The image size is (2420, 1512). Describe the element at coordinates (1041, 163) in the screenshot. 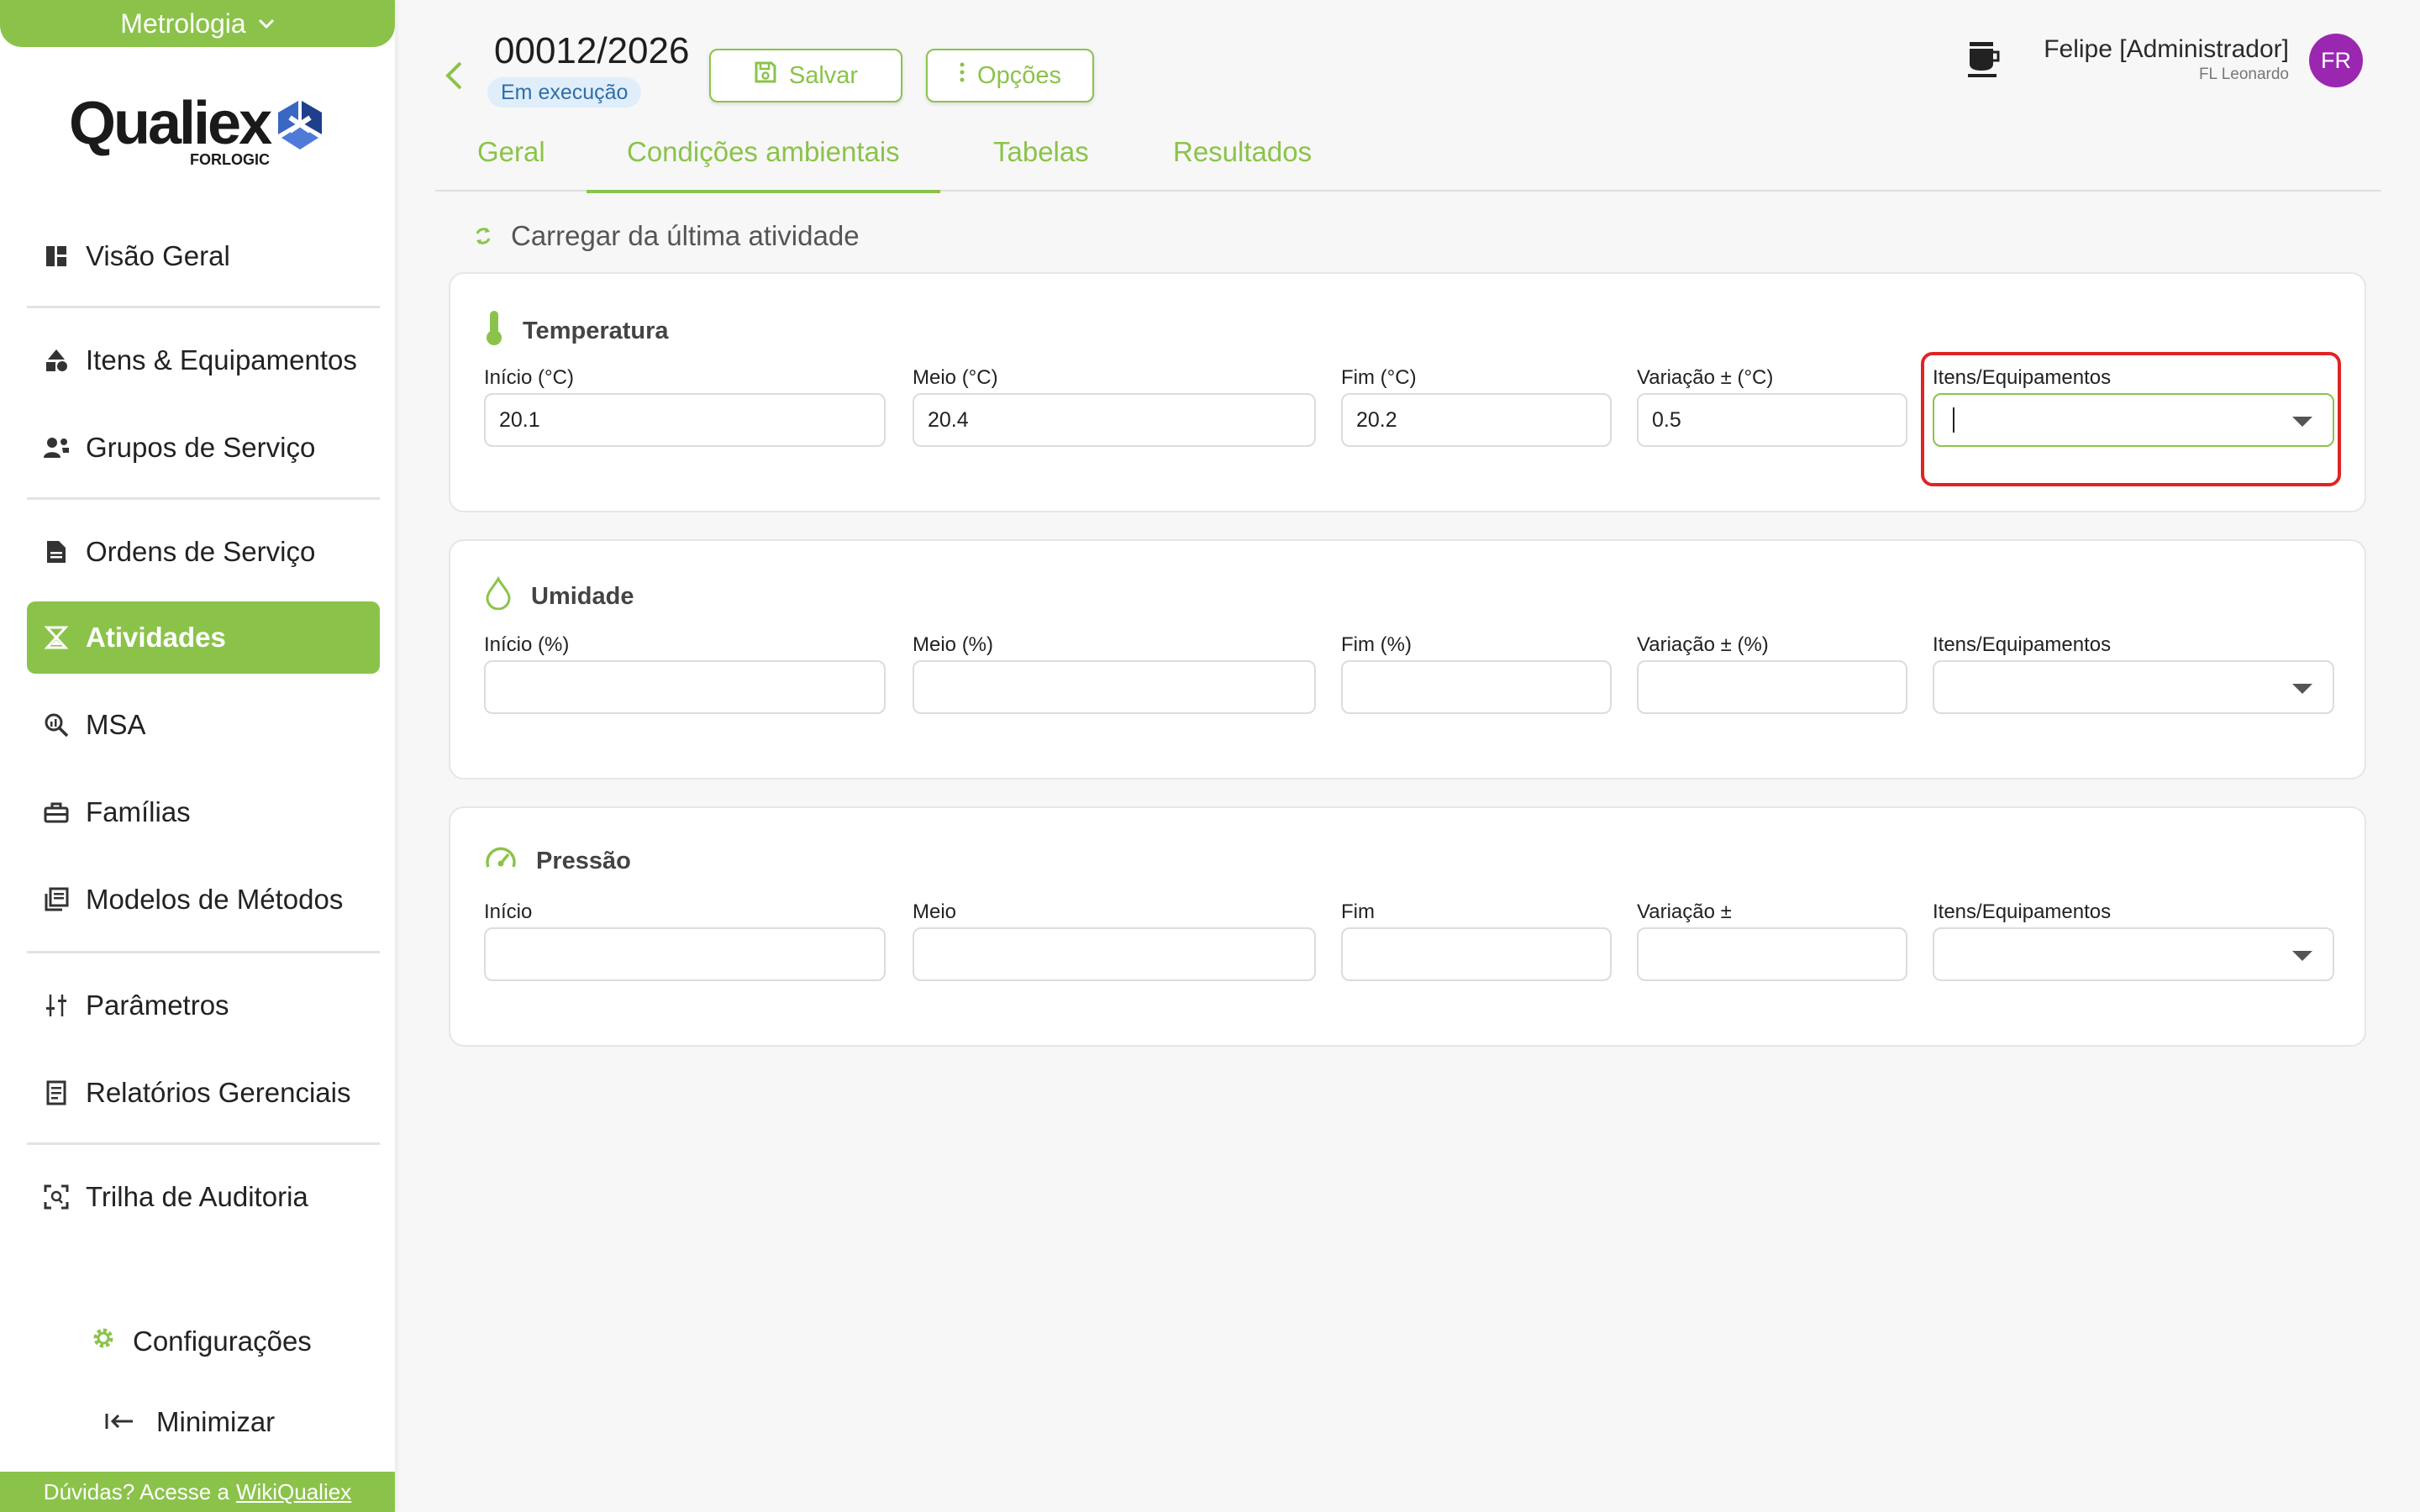

I see `tab-tables: Tabelas` at that location.